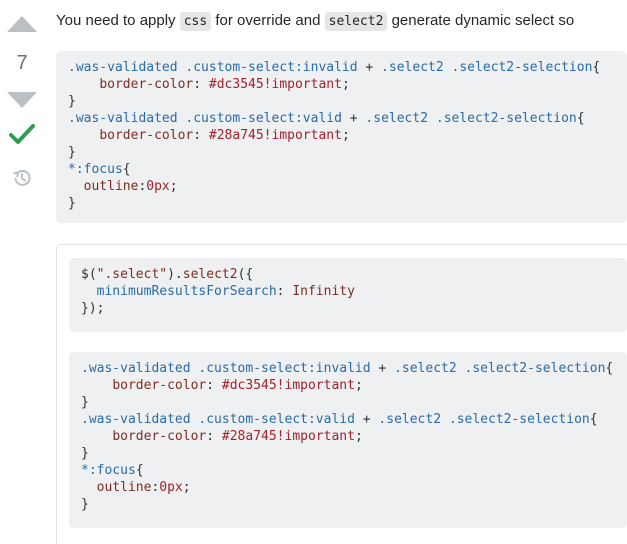 The height and width of the screenshot is (544, 627). I want to click on code-token: minimumResultsForSearch, so click(186, 291).